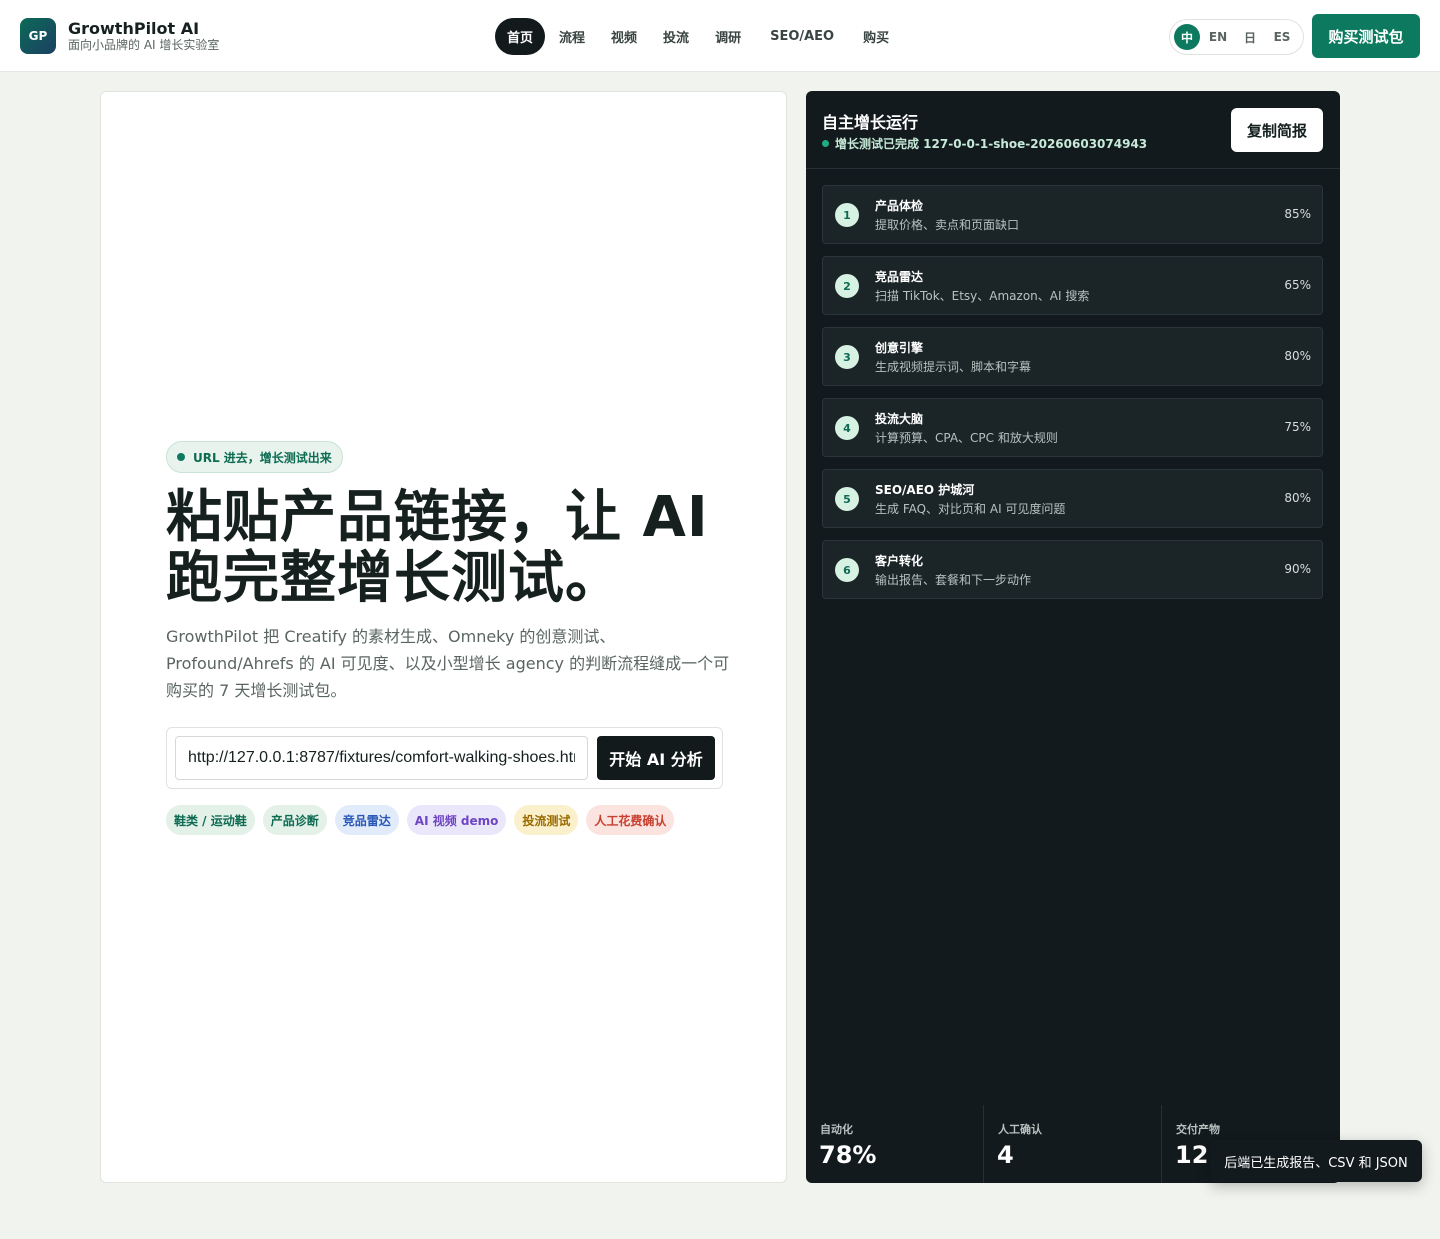 The height and width of the screenshot is (1239, 1440). What do you see at coordinates (262, 457) in the screenshot?
I see `hero-pill-text: URL 进去，增长测试出来` at bounding box center [262, 457].